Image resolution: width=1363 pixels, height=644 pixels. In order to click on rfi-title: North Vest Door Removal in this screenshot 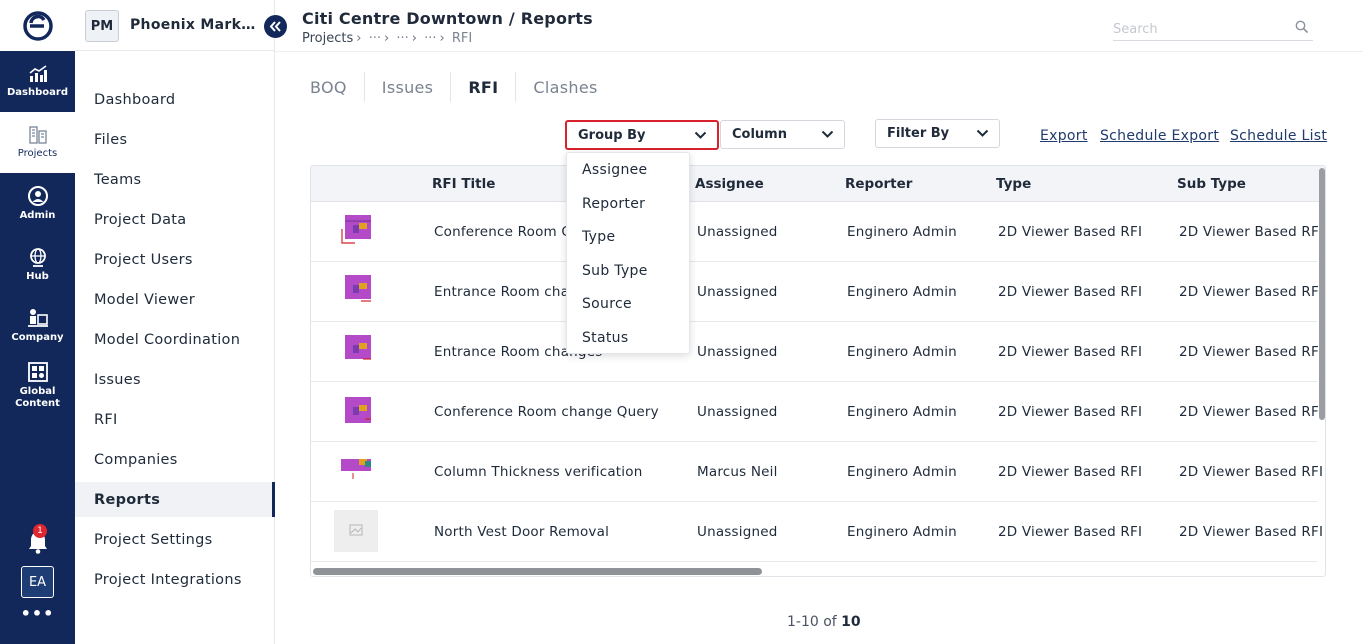, I will do `click(522, 532)`.